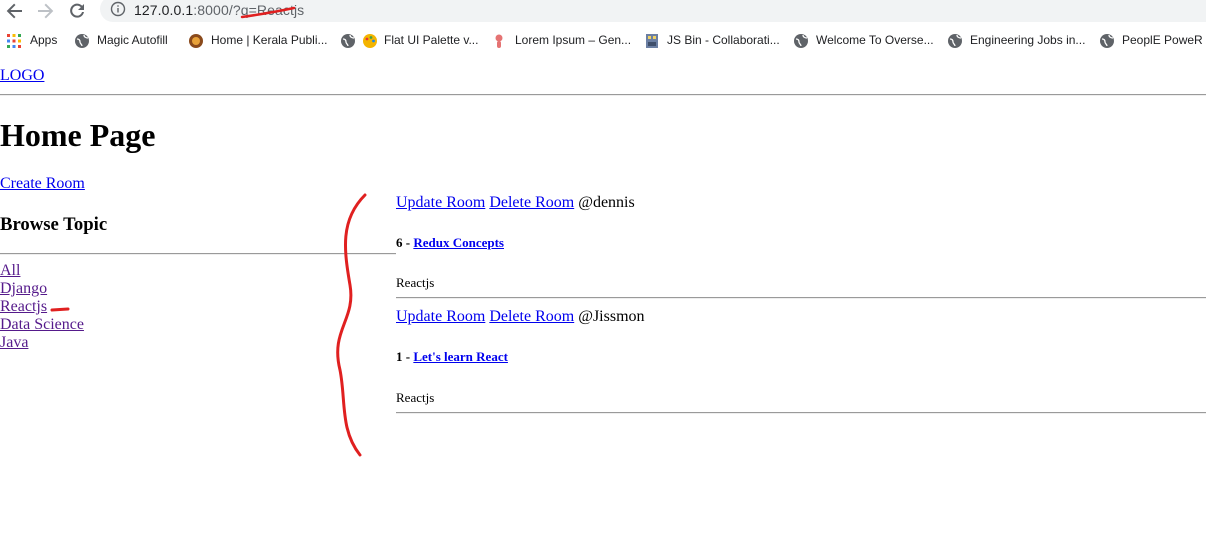  What do you see at coordinates (606, 202) in the screenshot?
I see `room-host: @dennis` at bounding box center [606, 202].